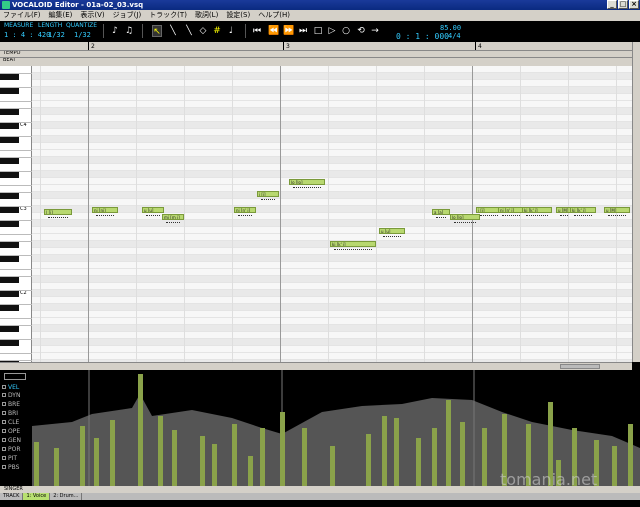 The image size is (640, 507). Describe the element at coordinates (257, 31) in the screenshot. I see `rewind-start-icon: ⏮` at that location.